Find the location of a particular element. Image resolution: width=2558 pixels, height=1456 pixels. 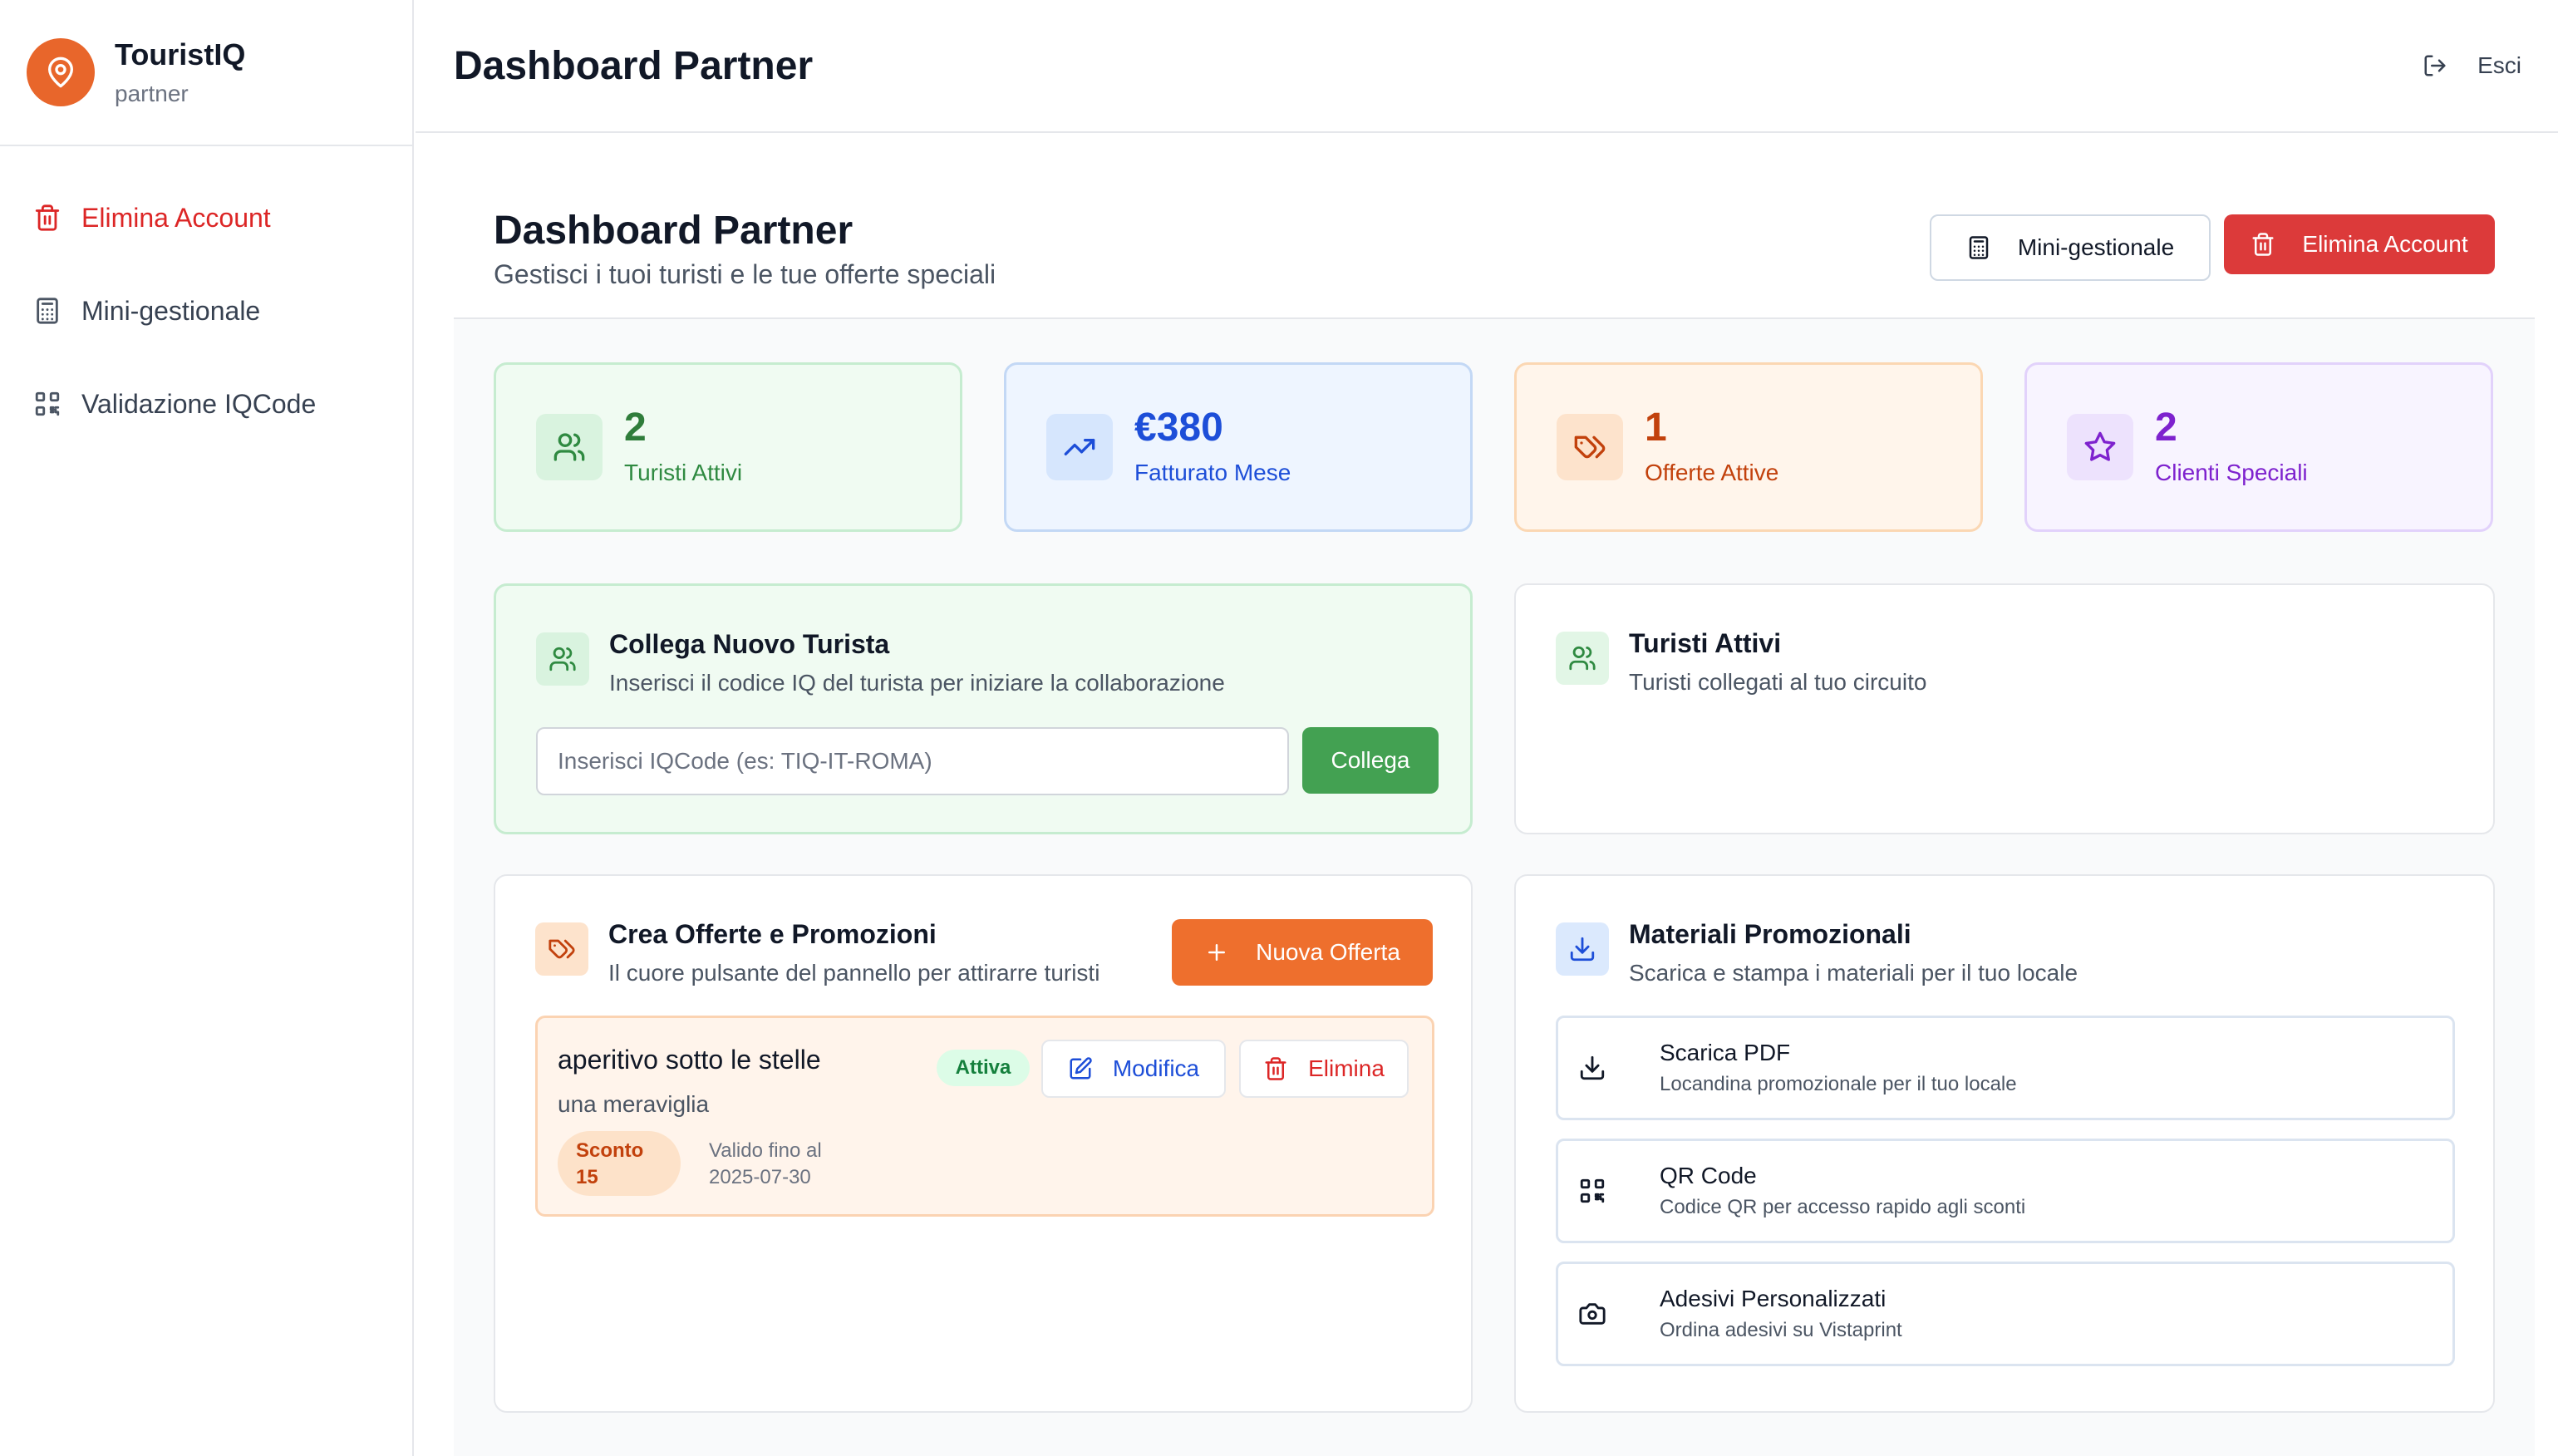

edit-offer-button: Modifica is located at coordinates (1133, 1069).